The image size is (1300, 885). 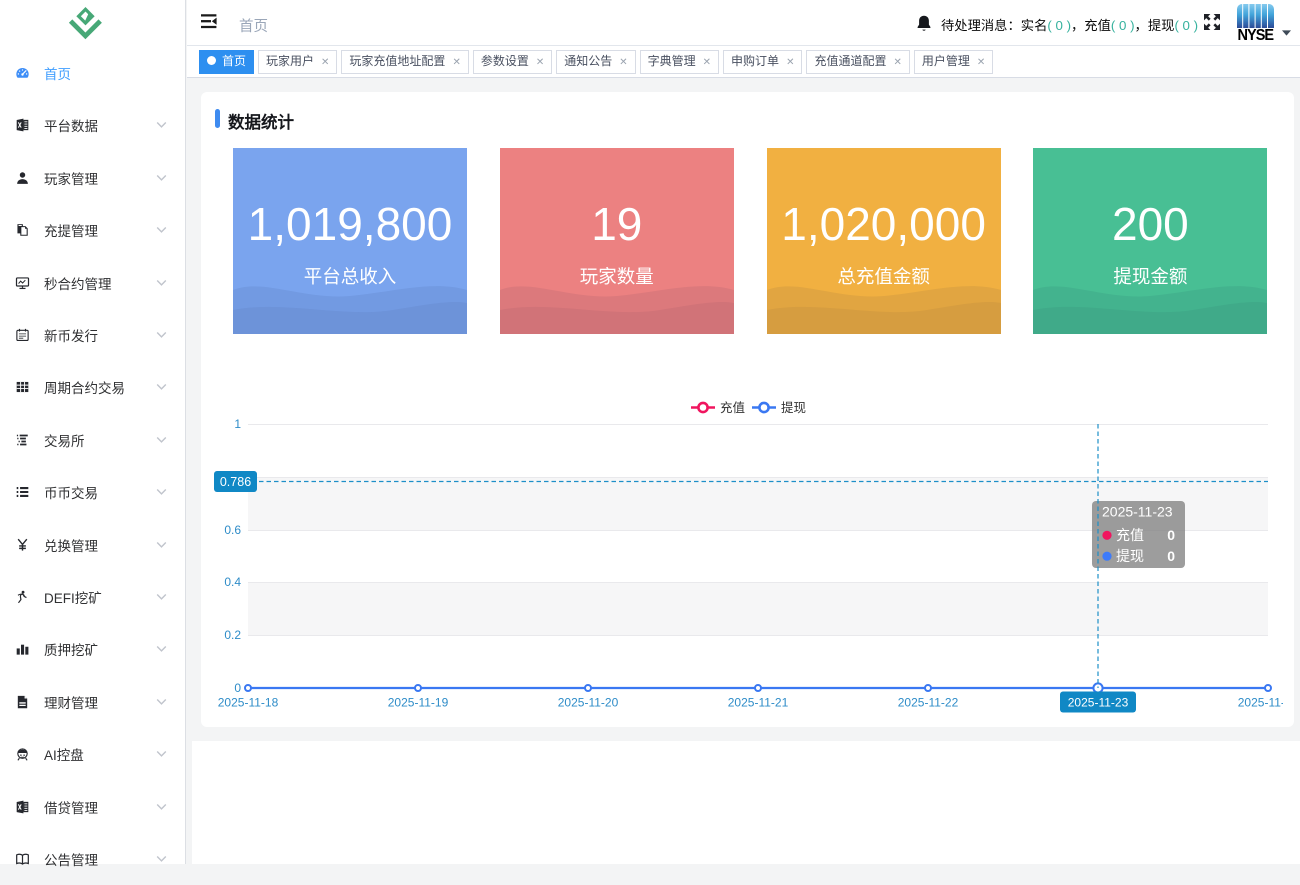 I want to click on svg-text: 2025-11-20, so click(x=588, y=703).